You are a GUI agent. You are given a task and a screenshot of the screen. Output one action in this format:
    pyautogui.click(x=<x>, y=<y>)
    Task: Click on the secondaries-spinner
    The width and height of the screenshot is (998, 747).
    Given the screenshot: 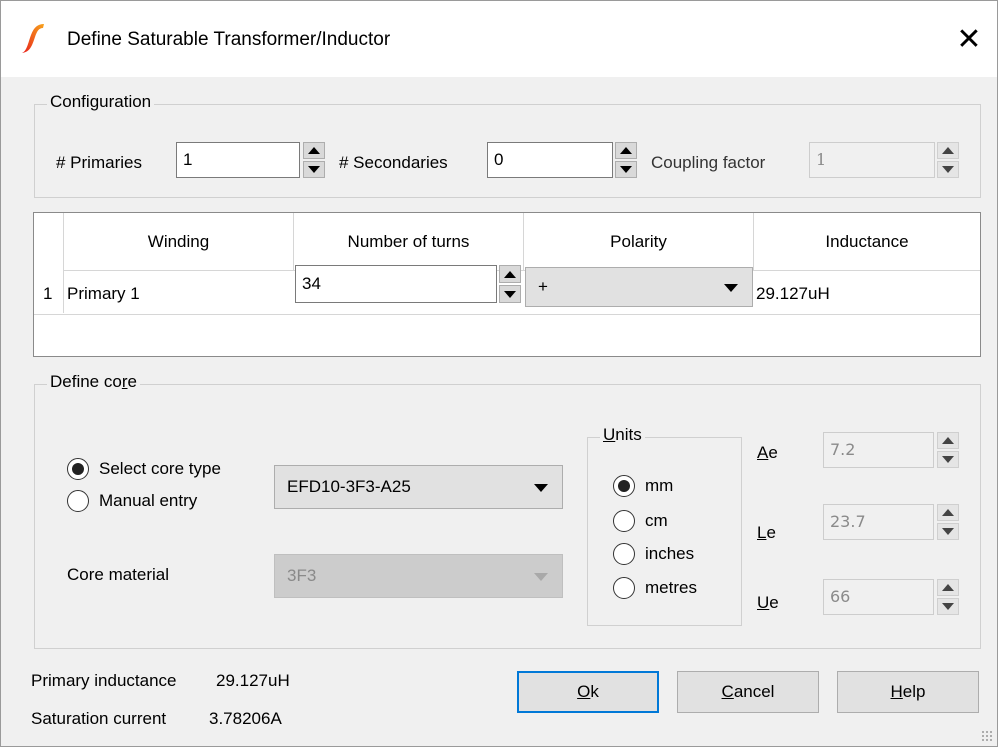 What is the action you would take?
    pyautogui.click(x=626, y=160)
    